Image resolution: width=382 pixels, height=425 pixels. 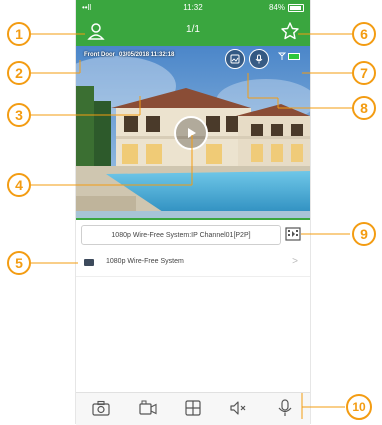 I want to click on callout-3: 3, so click(x=19, y=115).